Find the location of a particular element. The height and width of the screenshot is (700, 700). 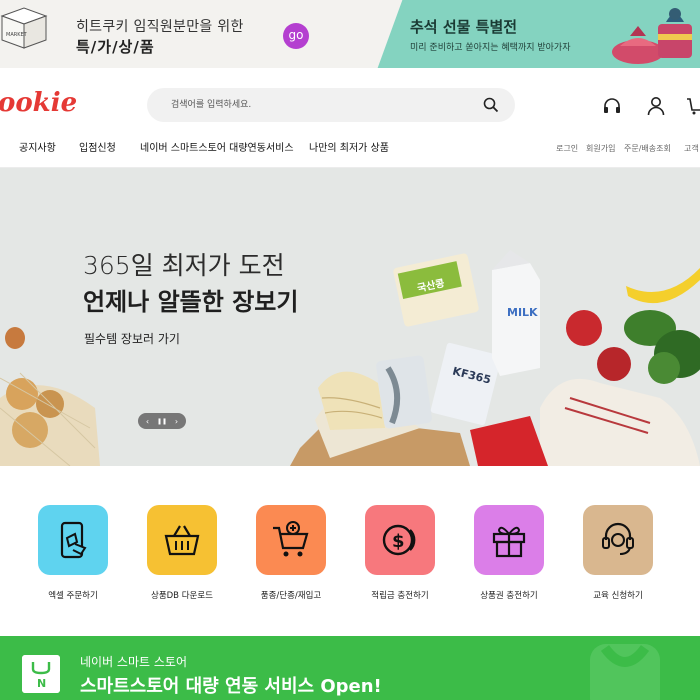

quick-item-points: $ 적립금 충전하기 is located at coordinates (400, 553).